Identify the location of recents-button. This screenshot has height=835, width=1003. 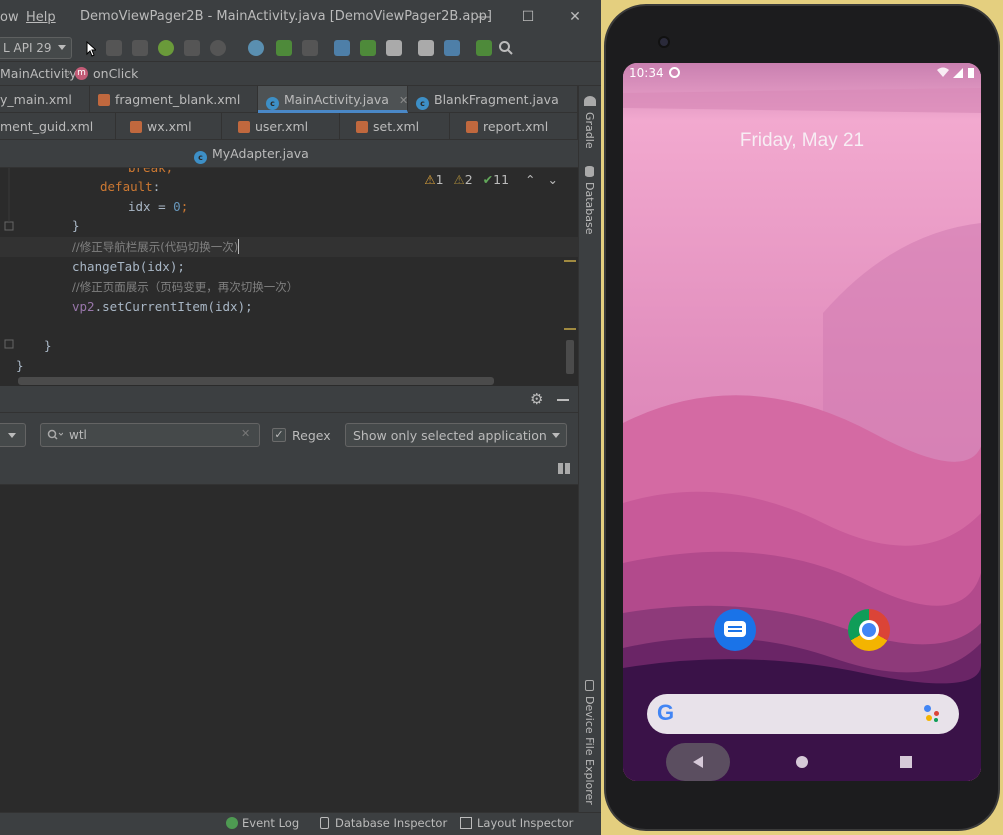
(906, 762).